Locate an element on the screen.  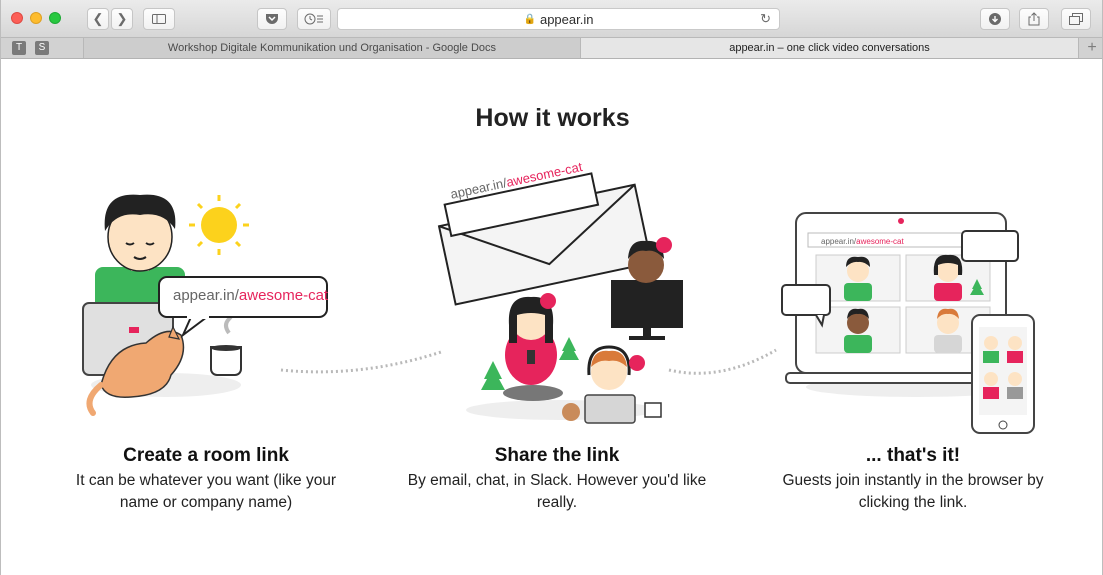
share-button is located at coordinates (1034, 19).